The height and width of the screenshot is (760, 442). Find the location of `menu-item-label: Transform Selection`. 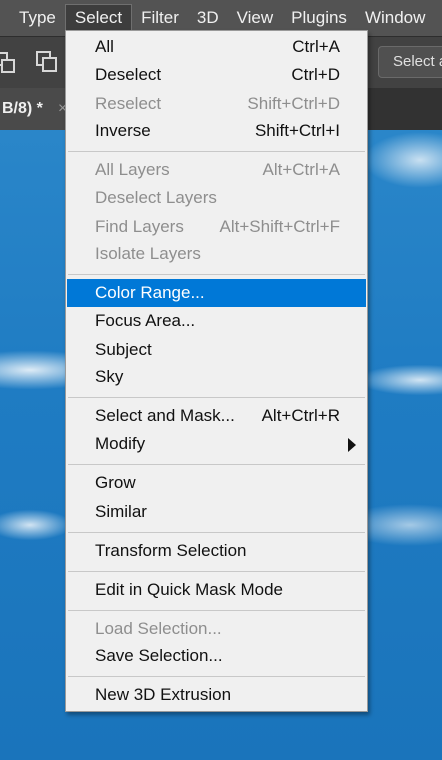

menu-item-label: Transform Selection is located at coordinates (171, 550).